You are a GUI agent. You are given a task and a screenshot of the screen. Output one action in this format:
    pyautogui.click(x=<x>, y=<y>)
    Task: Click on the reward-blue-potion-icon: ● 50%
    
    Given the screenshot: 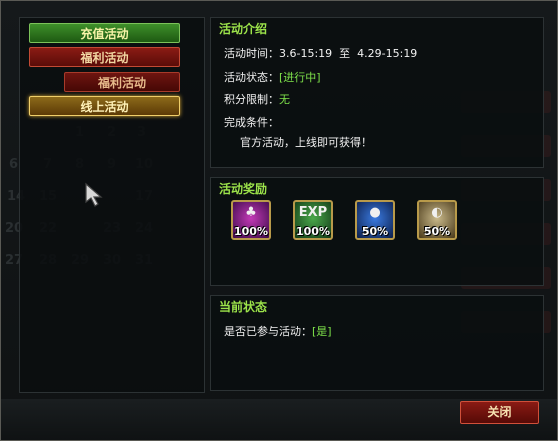 What is the action you would take?
    pyautogui.click(x=375, y=220)
    